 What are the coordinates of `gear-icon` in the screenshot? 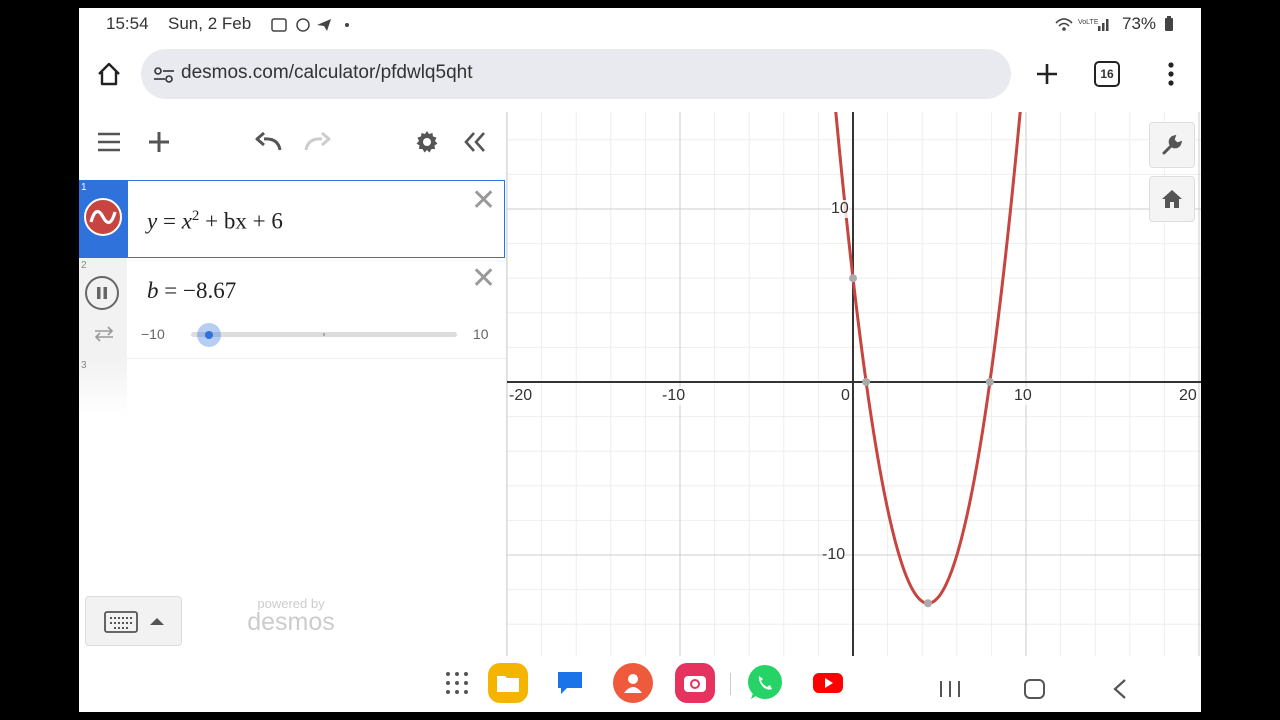 It's located at (427, 142).